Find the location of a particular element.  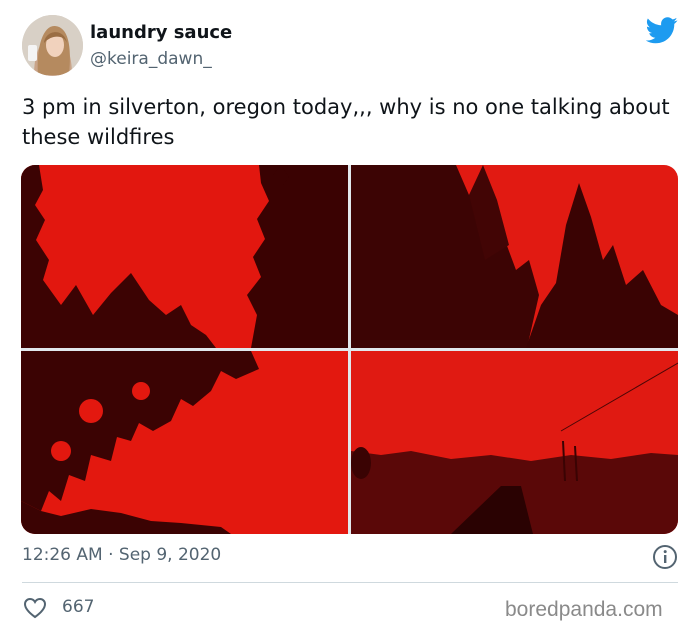

twitter-bird-icon is located at coordinates (662, 30).